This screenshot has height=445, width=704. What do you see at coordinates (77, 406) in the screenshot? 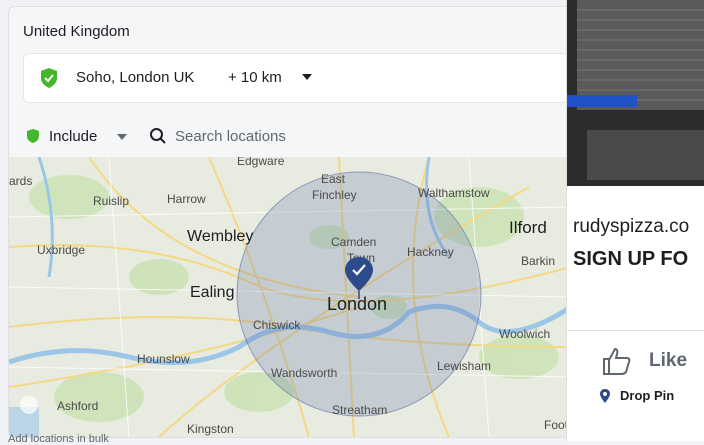
I see `map-label: Ashford` at bounding box center [77, 406].